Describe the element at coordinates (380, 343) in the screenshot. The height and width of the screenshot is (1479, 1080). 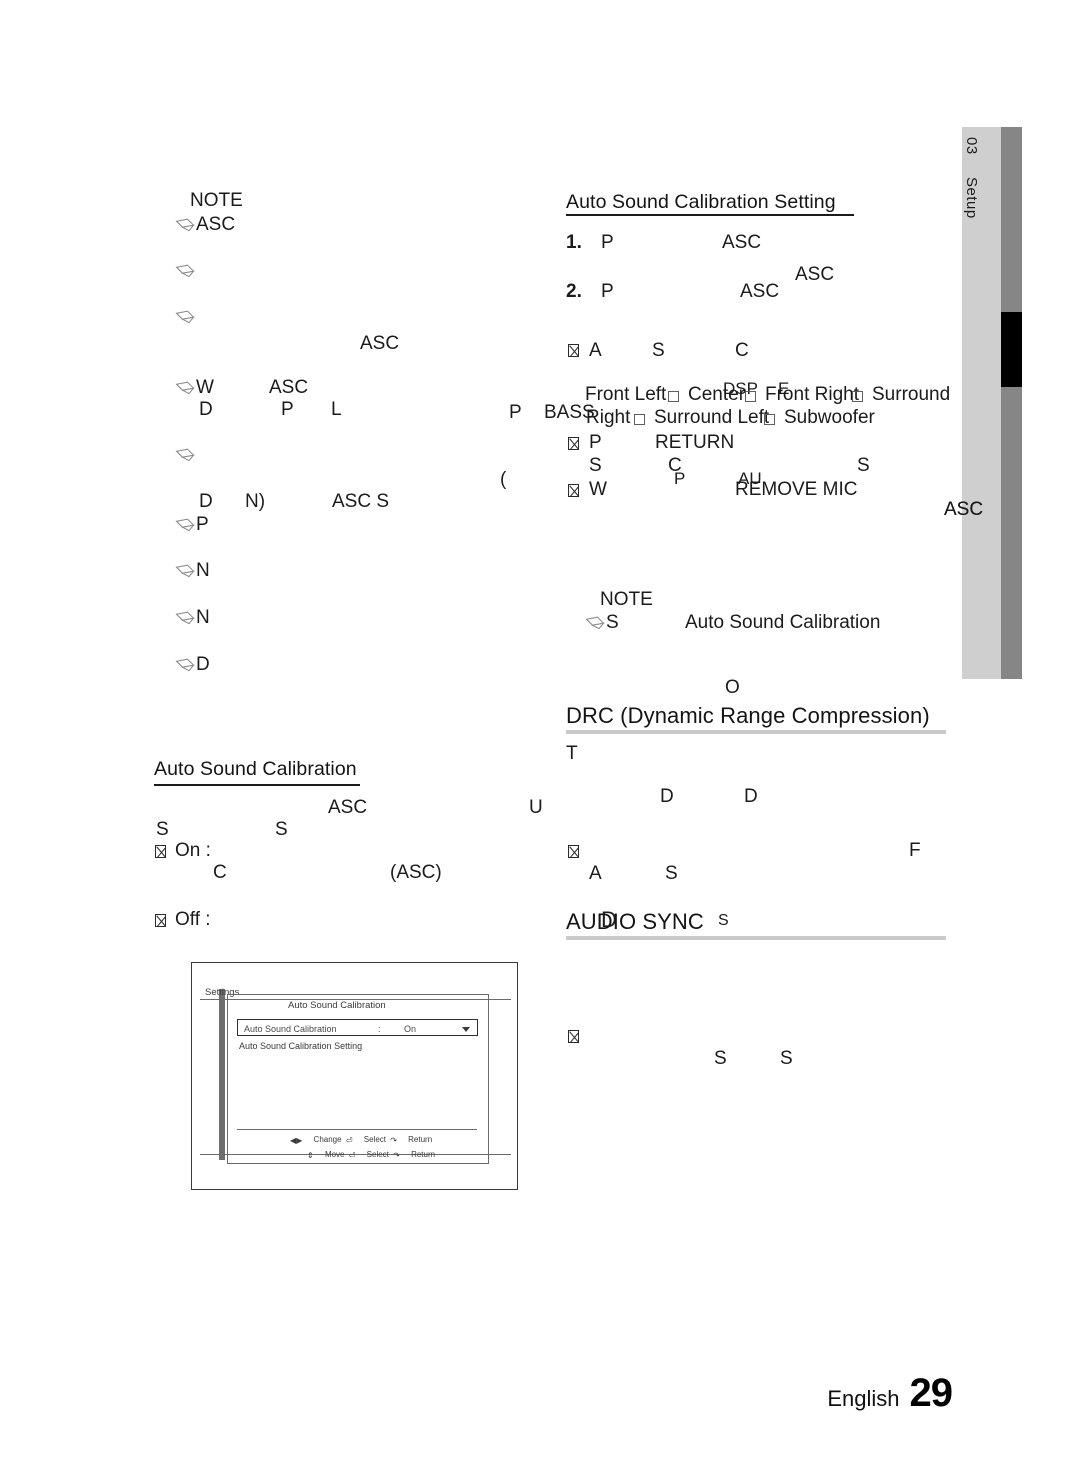
I see `left-fragment-asc-1: ASC` at that location.